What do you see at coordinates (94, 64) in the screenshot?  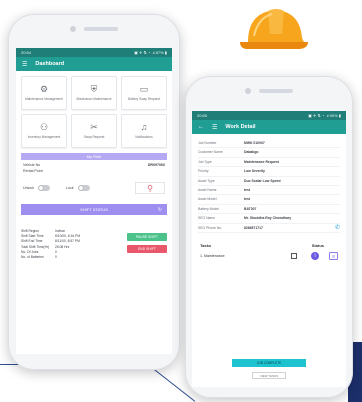 I see `app-bar: ☰ Dashboard` at bounding box center [94, 64].